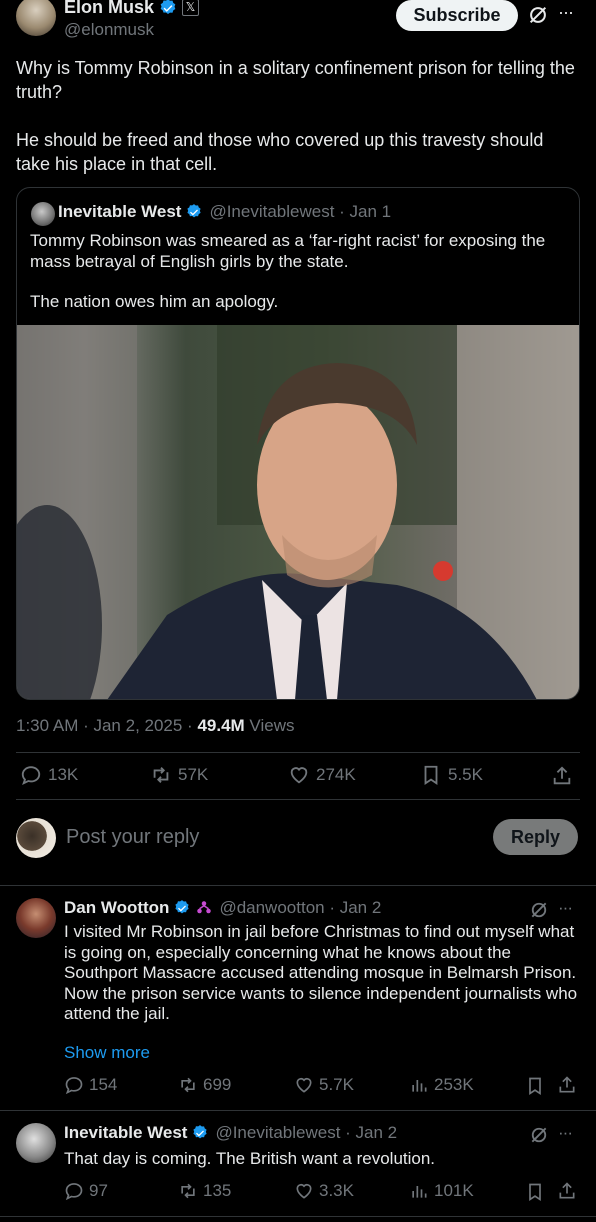 The image size is (596, 1222). Describe the element at coordinates (306, 1132) in the screenshot. I see `reply-author-handle: @Inevitablewest · Jan 2` at that location.